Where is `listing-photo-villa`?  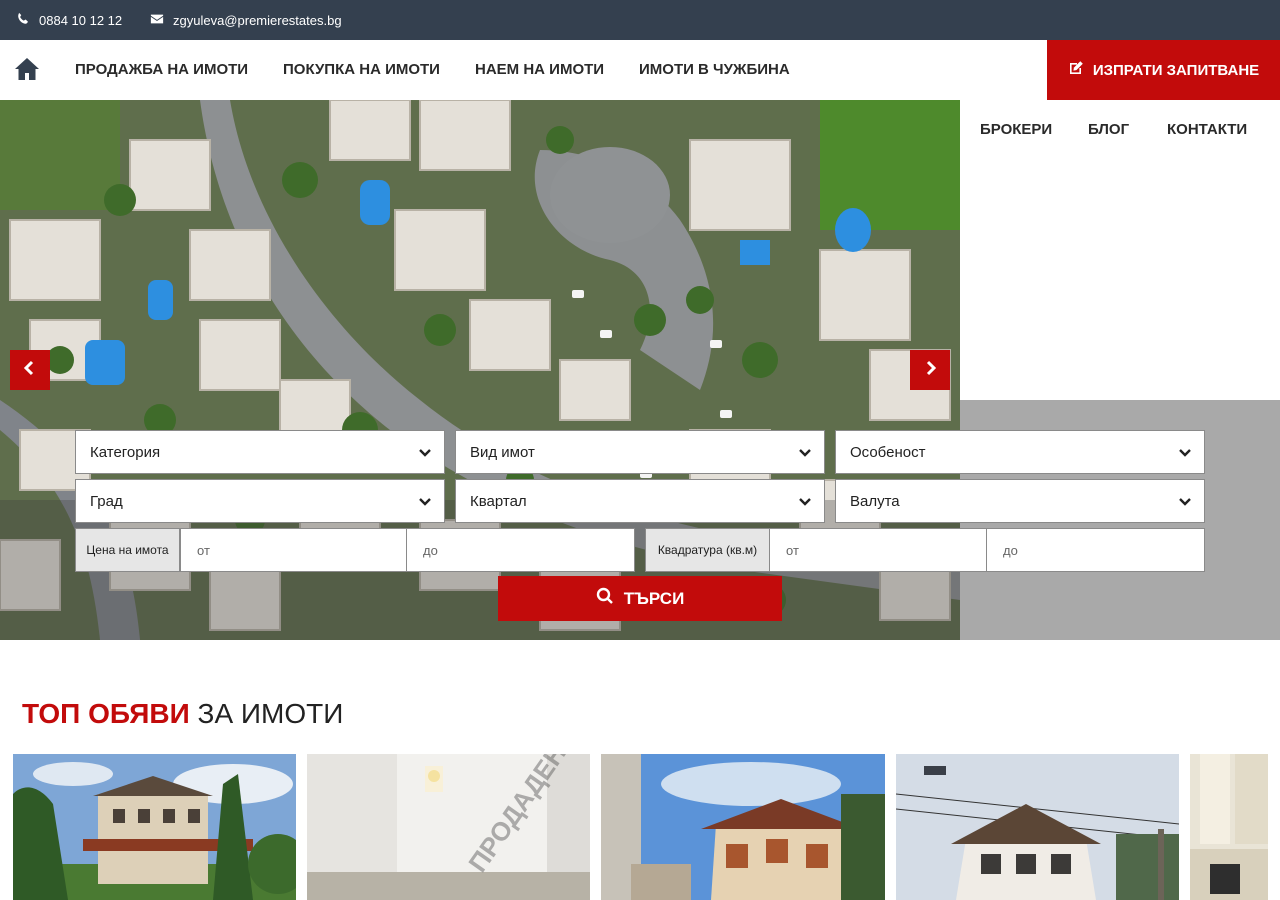 listing-photo-villa is located at coordinates (154, 827).